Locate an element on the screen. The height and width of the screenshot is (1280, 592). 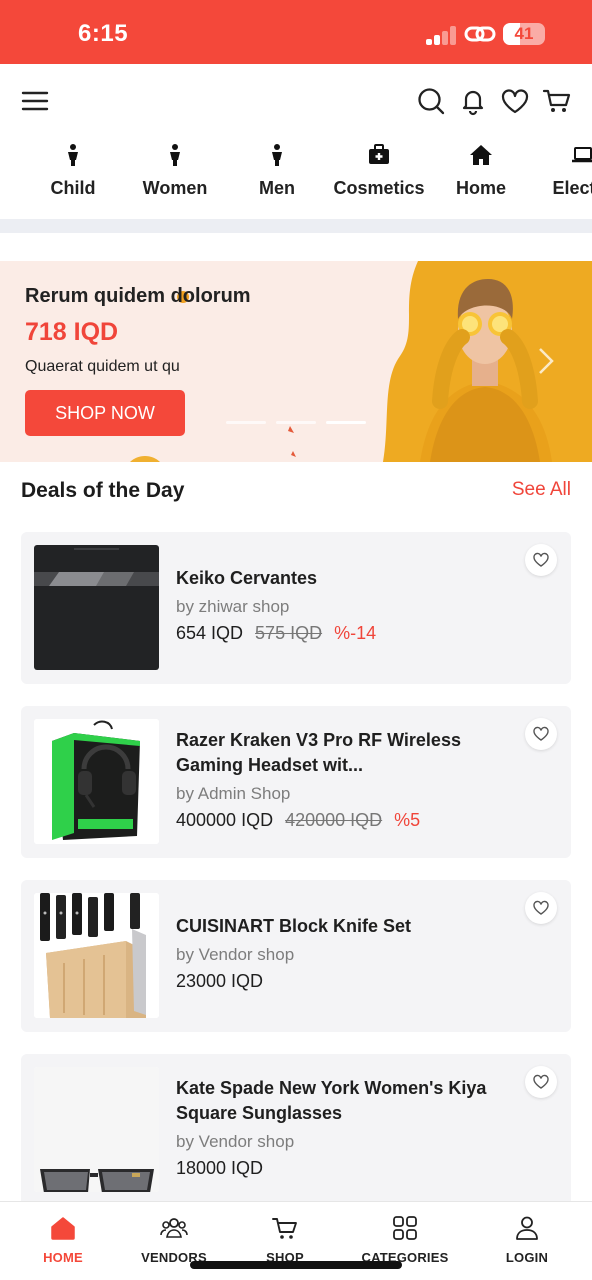
cellular-signal-icon is located at coordinates (442, 35).